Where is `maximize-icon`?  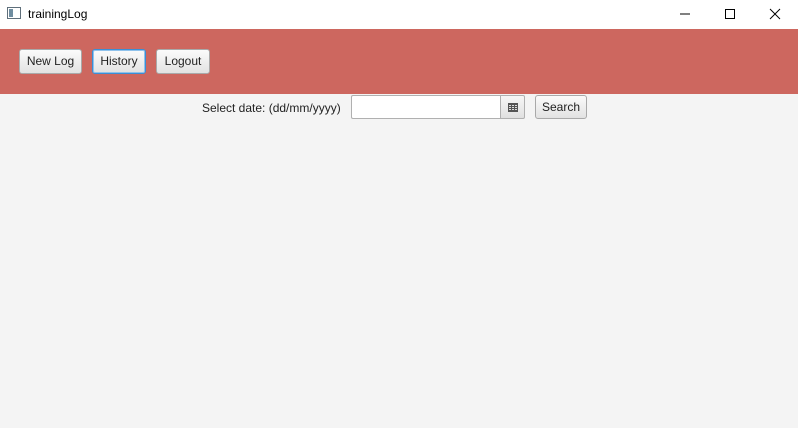
maximize-icon is located at coordinates (730, 14).